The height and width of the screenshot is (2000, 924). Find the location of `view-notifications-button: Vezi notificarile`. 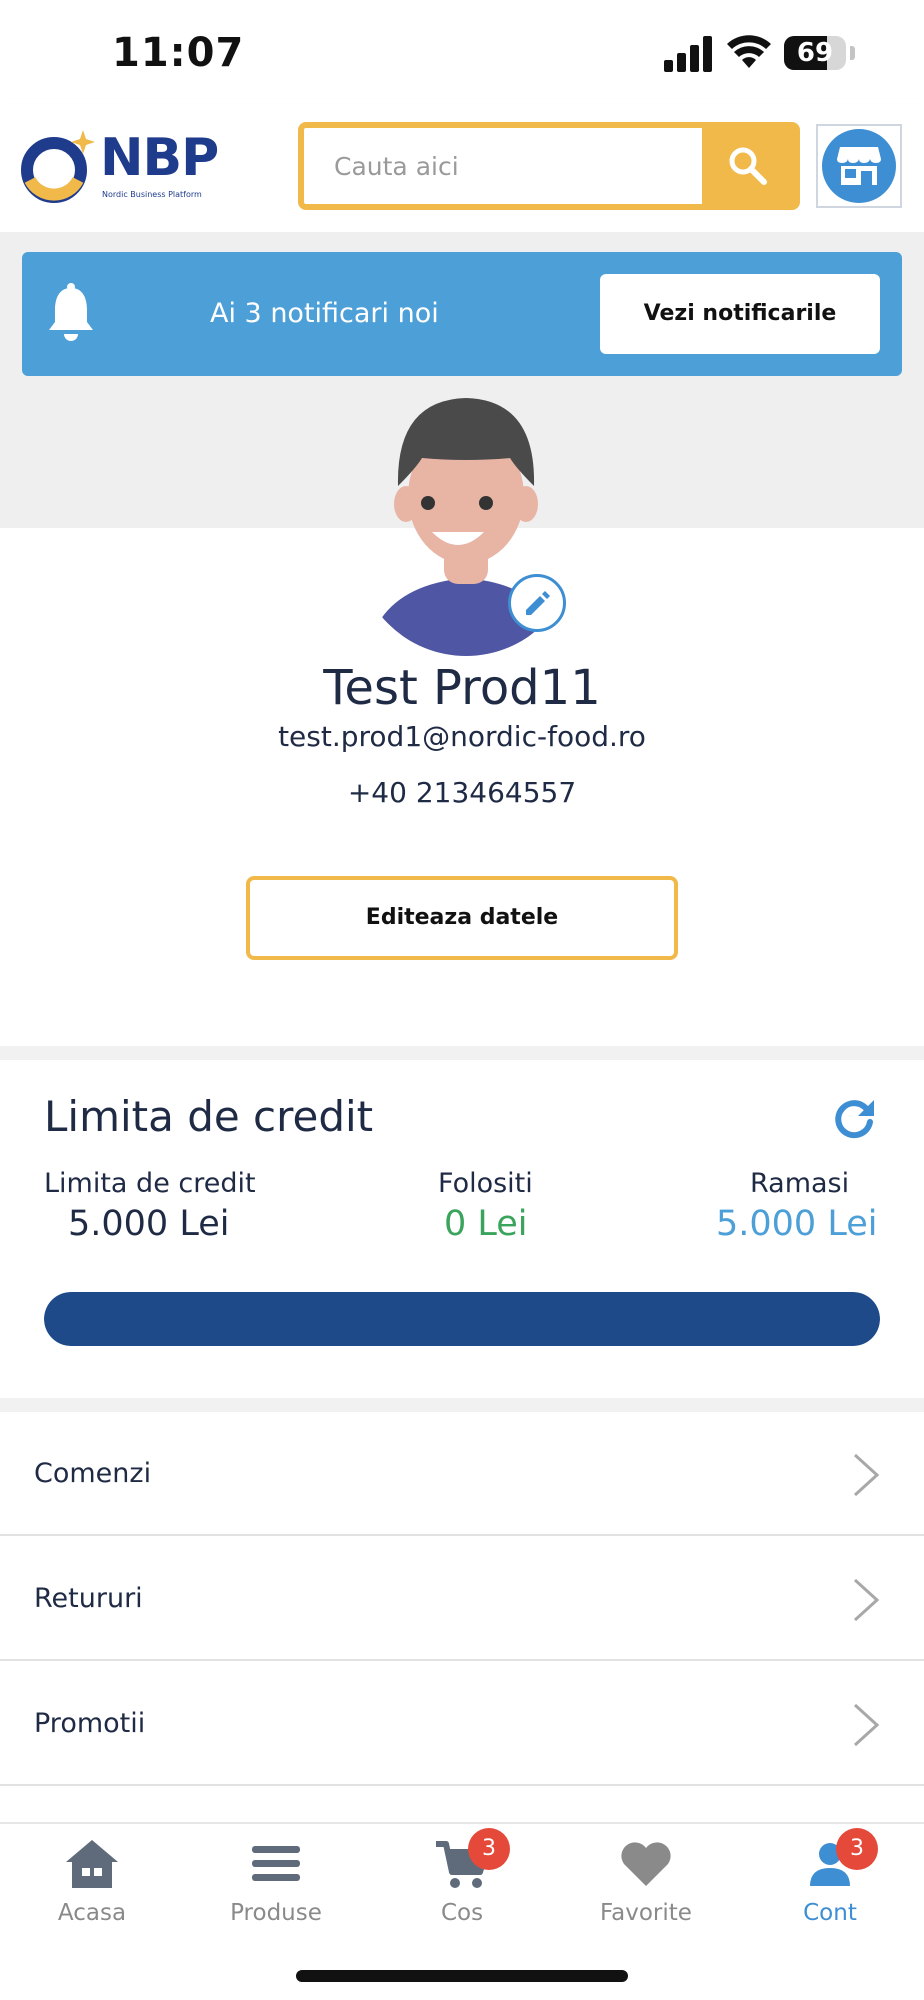

view-notifications-button: Vezi notificarile is located at coordinates (740, 314).